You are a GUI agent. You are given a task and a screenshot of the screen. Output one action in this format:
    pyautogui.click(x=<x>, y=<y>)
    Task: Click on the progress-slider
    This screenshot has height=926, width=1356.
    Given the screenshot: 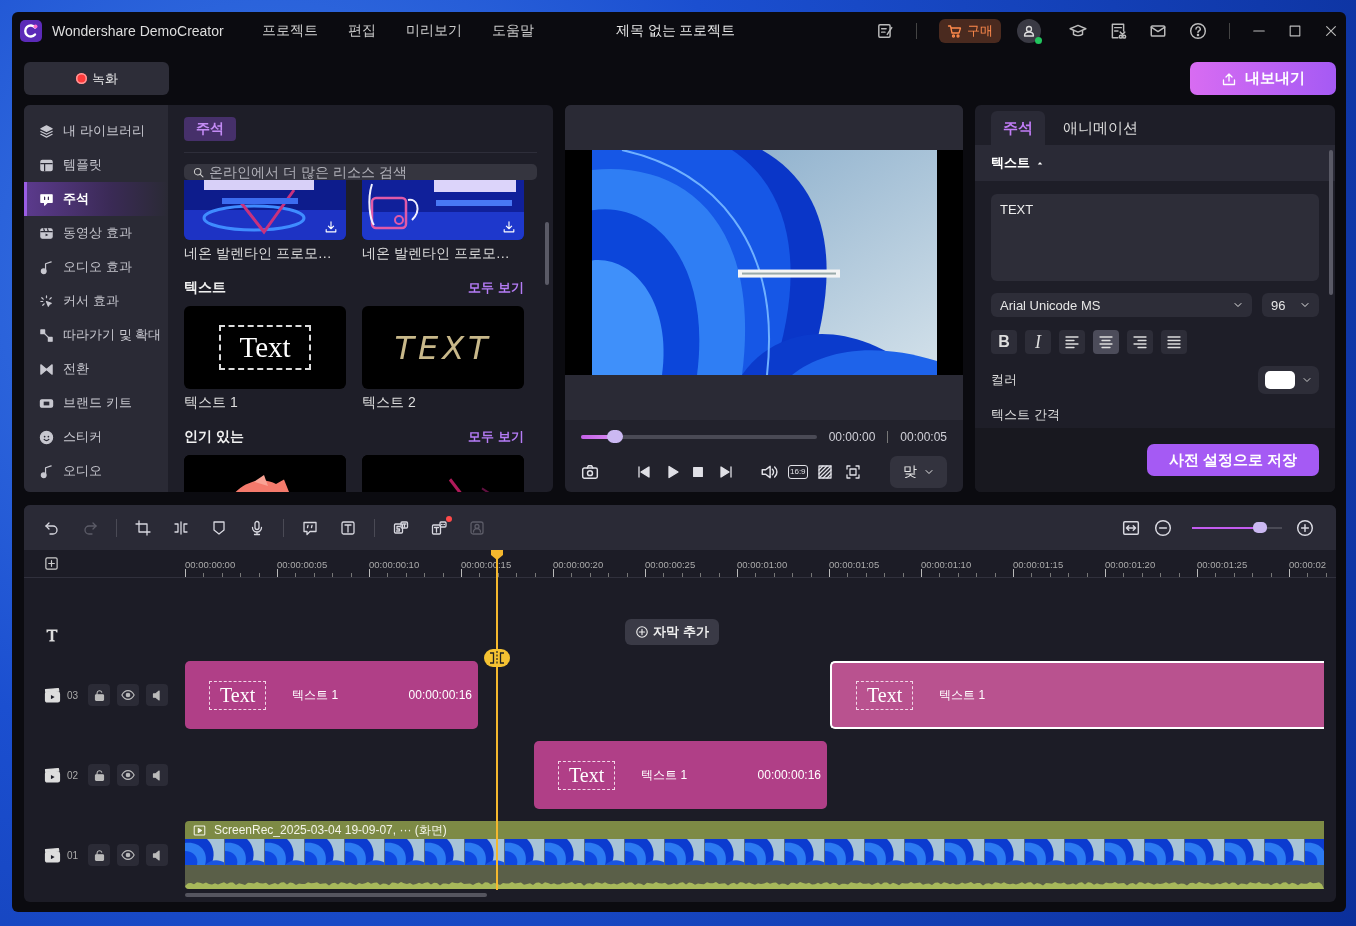 What is the action you would take?
    pyautogui.click(x=699, y=437)
    